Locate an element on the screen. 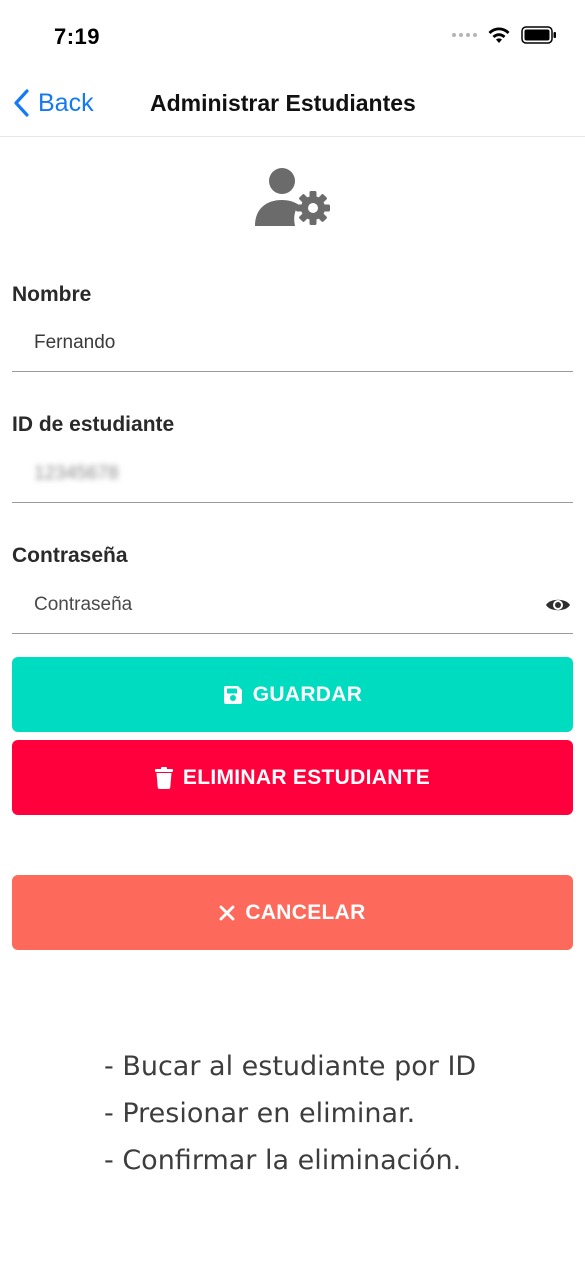 This screenshot has width=585, height=1266. eye-icon is located at coordinates (558, 605).